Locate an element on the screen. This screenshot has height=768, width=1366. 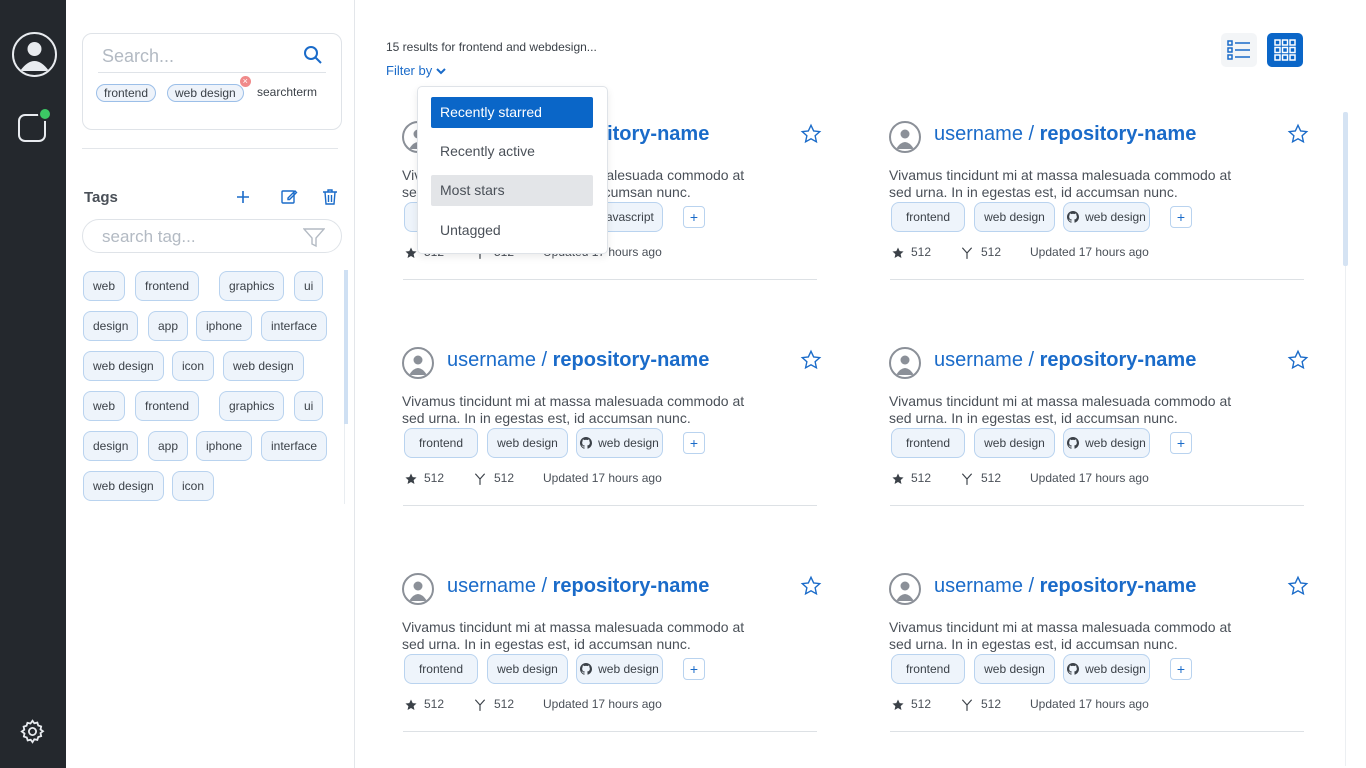
user-avatar-icon is located at coordinates (34, 54).